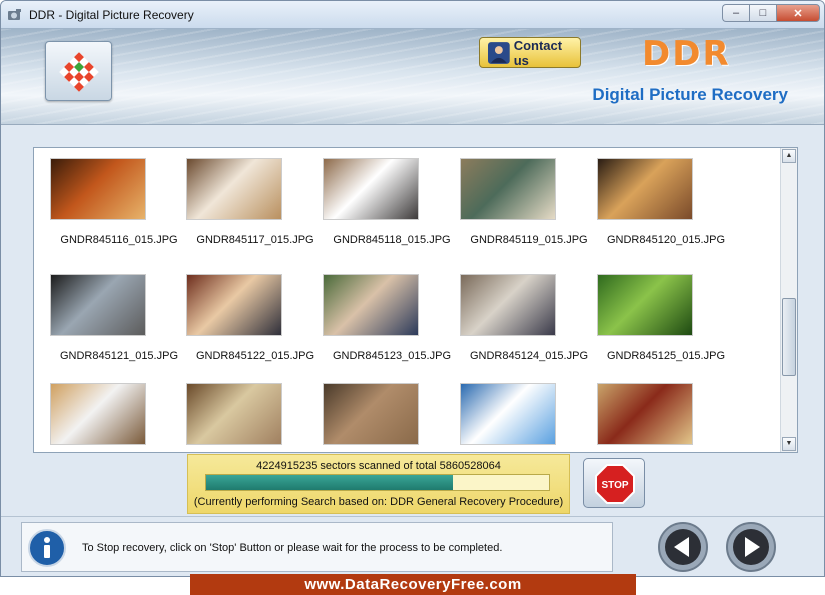 This screenshot has height=595, width=825. Describe the element at coordinates (798, 13) in the screenshot. I see `close-button: ✕` at that location.